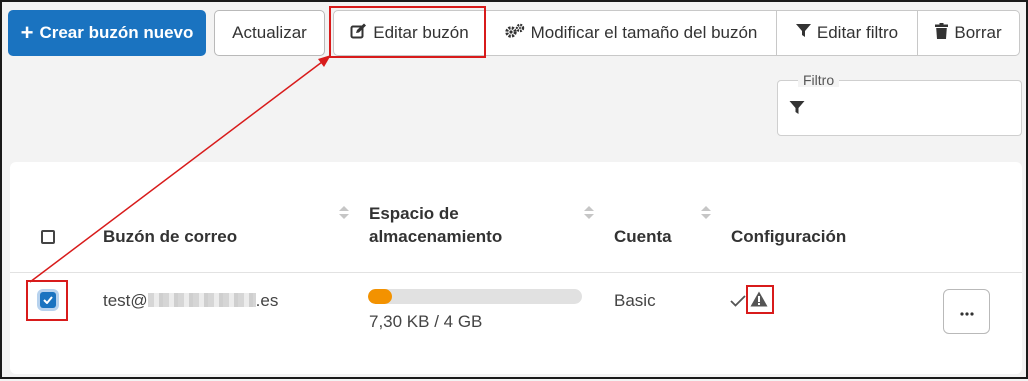  I want to click on header-divider, so click(516, 272).